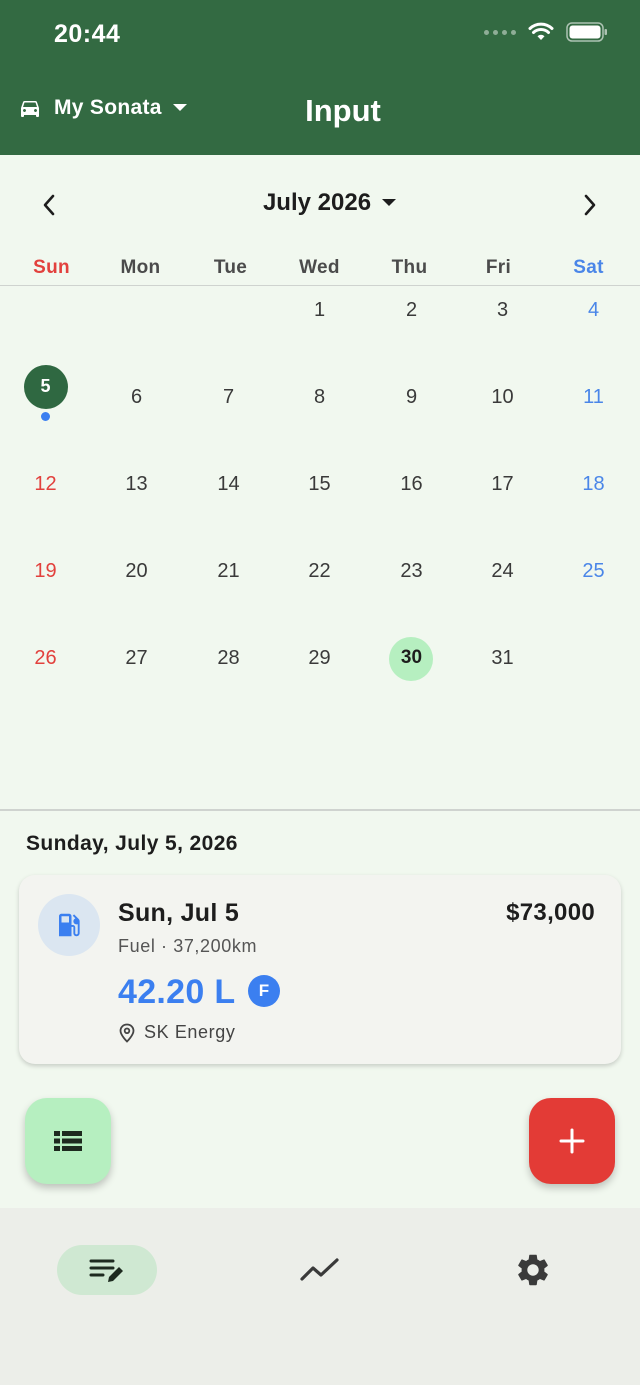 This screenshot has width=640, height=1385. Describe the element at coordinates (228, 397) in the screenshot. I see `day-number: 7` at that location.